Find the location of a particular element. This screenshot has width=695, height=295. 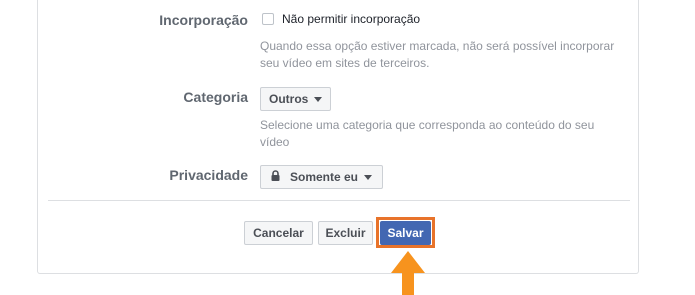

privacy-selected-value: Somente eu is located at coordinates (324, 177).